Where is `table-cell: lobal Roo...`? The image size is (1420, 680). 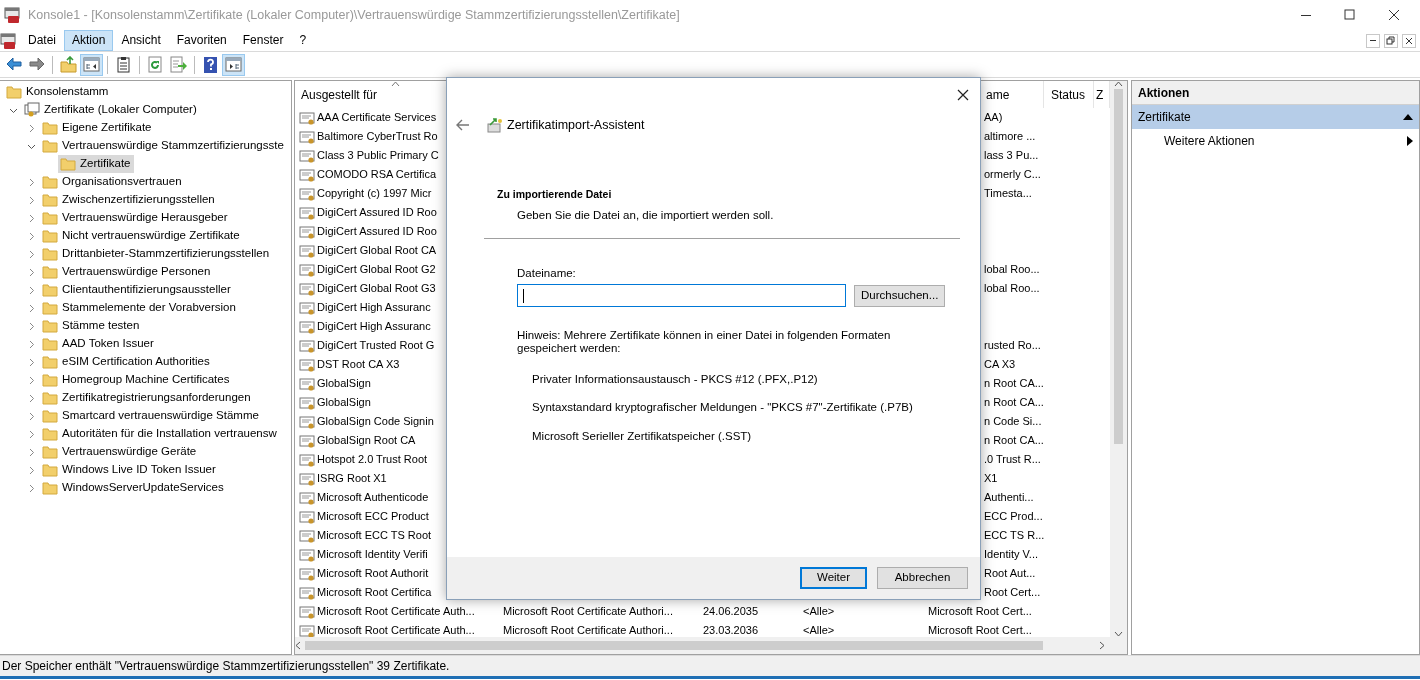
table-cell: lobal Roo... is located at coordinates (1012, 288).